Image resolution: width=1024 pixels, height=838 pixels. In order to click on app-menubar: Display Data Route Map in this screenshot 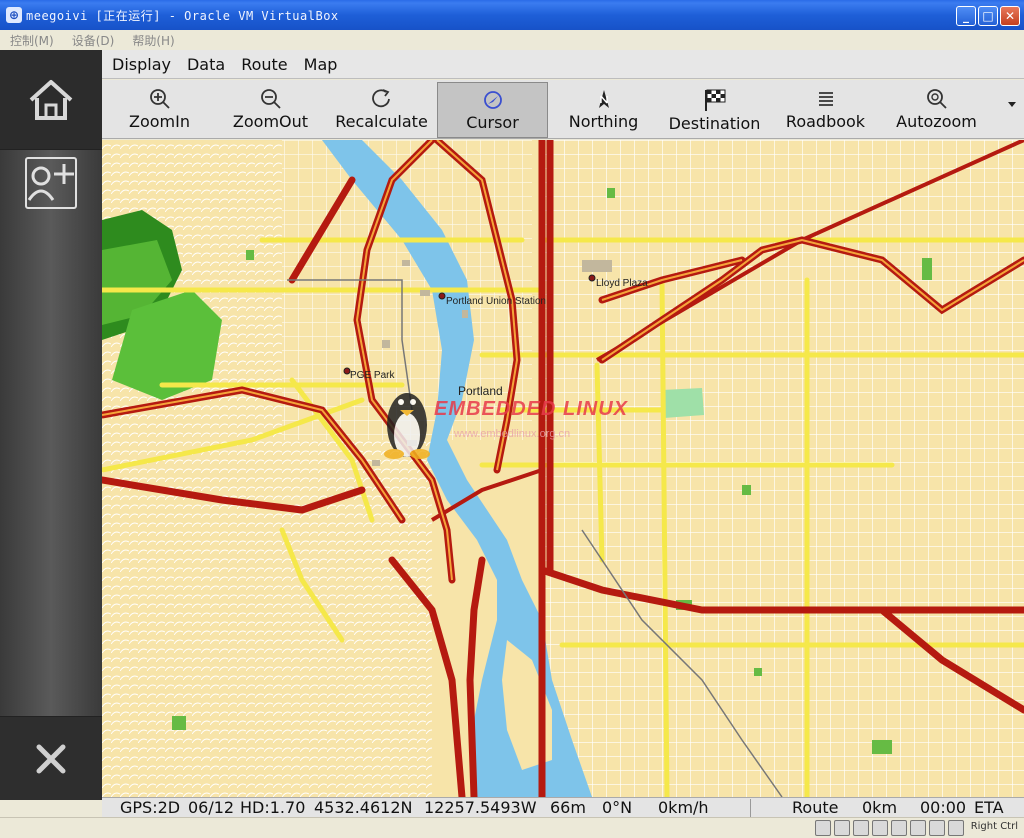, I will do `click(563, 64)`.